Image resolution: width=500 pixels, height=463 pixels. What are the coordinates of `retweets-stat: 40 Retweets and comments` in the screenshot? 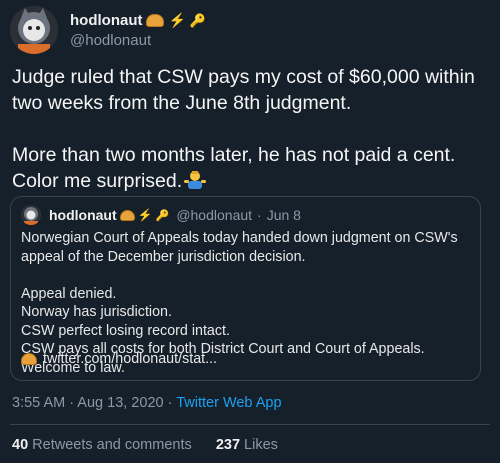 It's located at (102, 445).